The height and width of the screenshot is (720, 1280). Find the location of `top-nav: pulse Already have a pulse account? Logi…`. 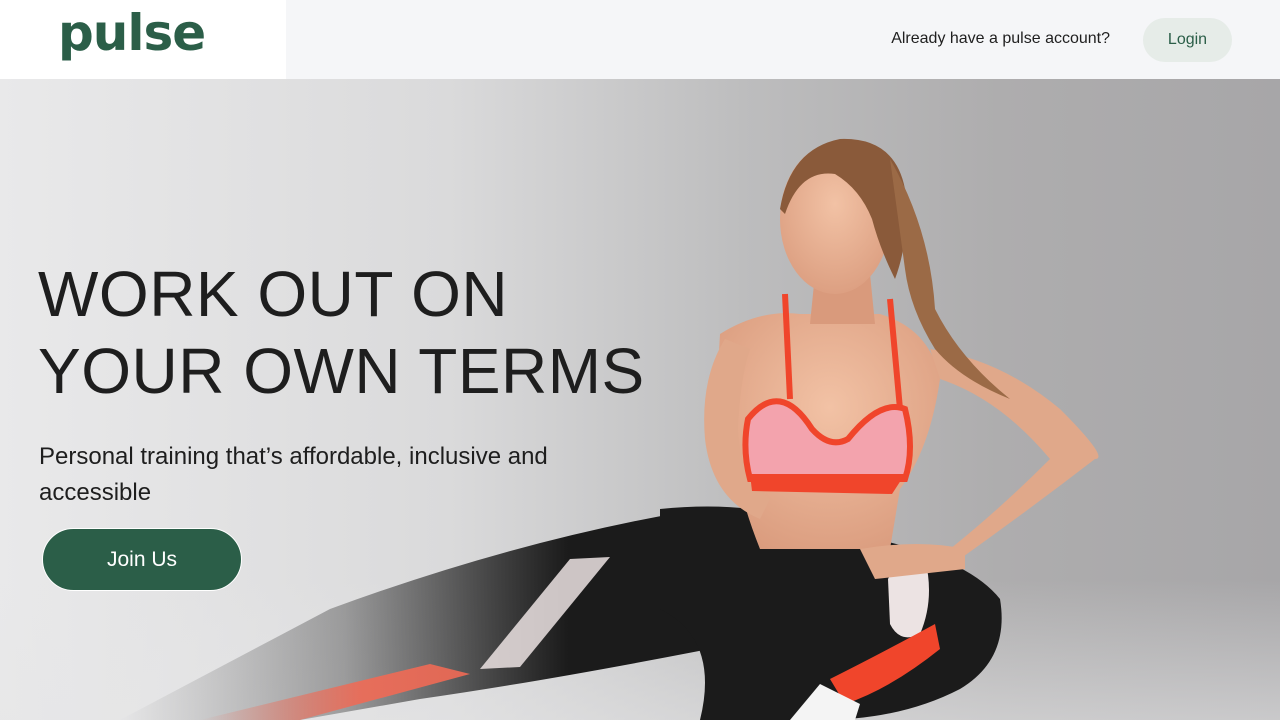

top-nav: pulse Already have a pulse account? Logi… is located at coordinates (640, 39).